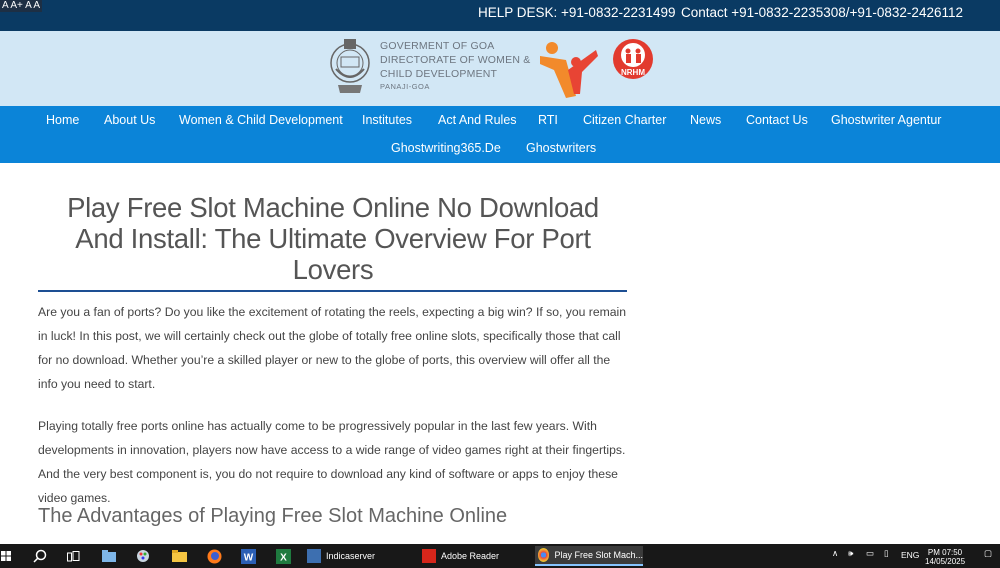 This screenshot has width=1000, height=568. Describe the element at coordinates (455, 60) in the screenshot. I see `header-line-2: DIRECTORATE OF WOMEN &` at that location.